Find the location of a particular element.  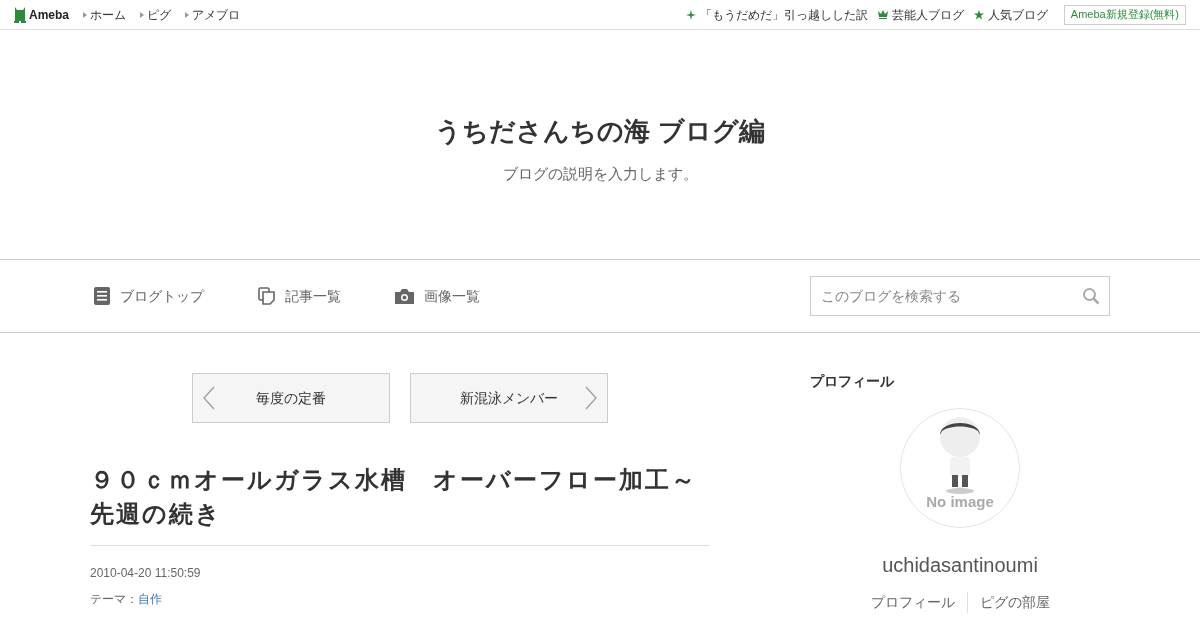

nav-link: 記事一覧 is located at coordinates (313, 296).